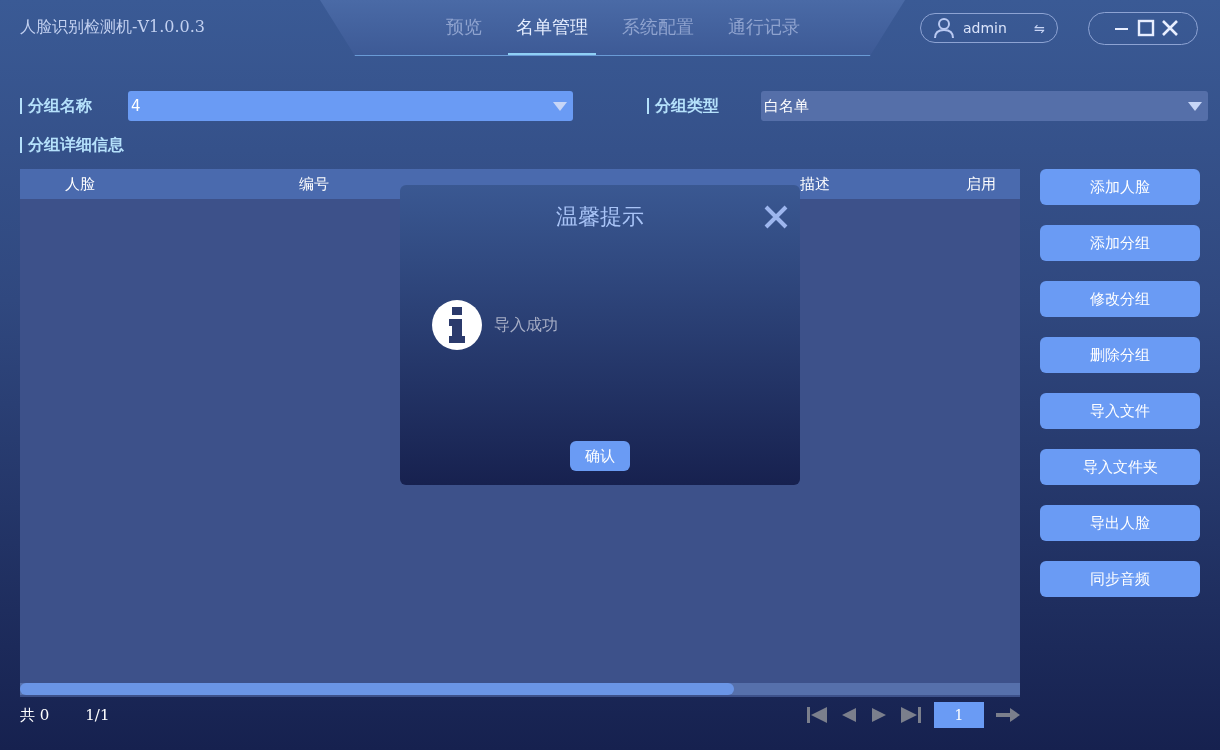  Describe the element at coordinates (959, 715) in the screenshot. I see `page-field: 1` at that location.